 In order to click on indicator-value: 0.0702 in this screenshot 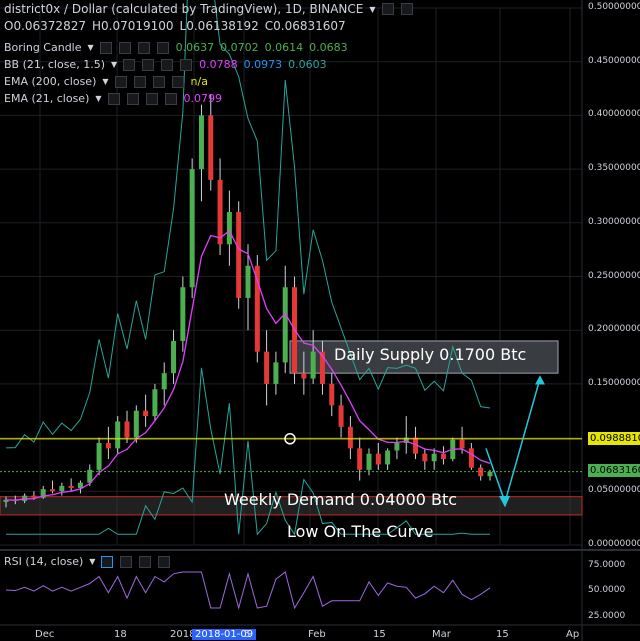, I will do `click(239, 47)`.